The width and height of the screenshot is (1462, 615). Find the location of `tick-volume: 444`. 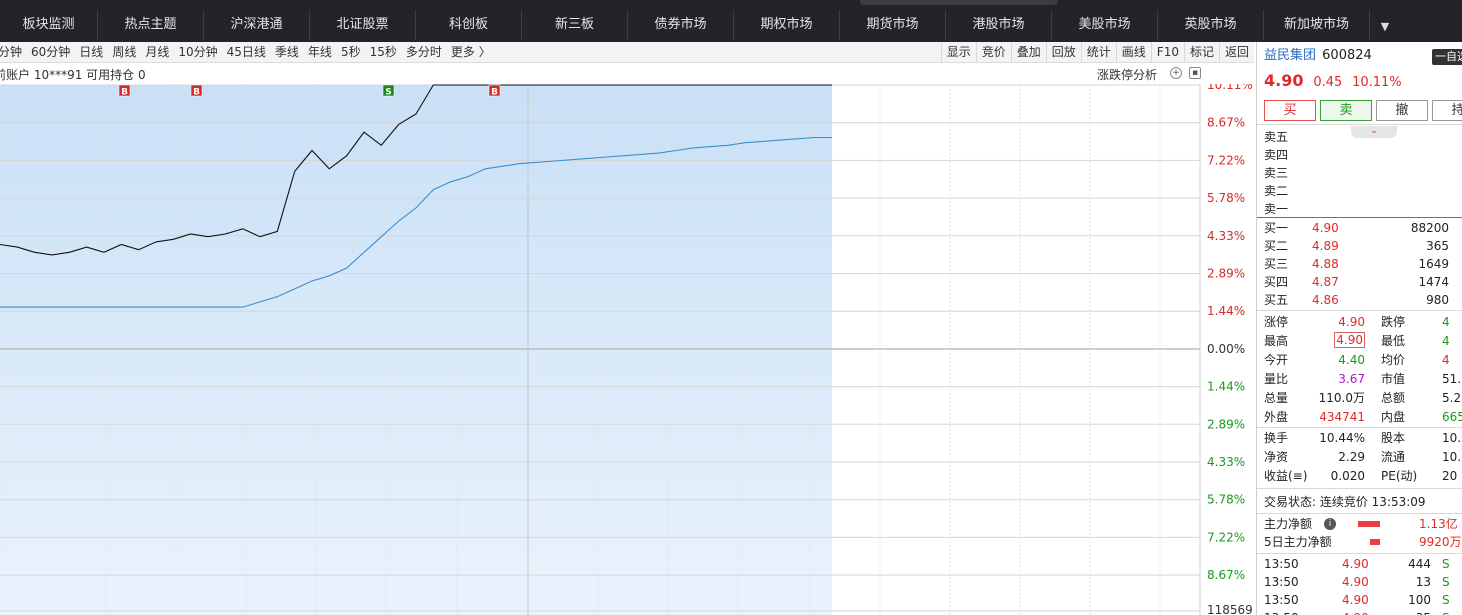

tick-volume: 444 is located at coordinates (1419, 564).